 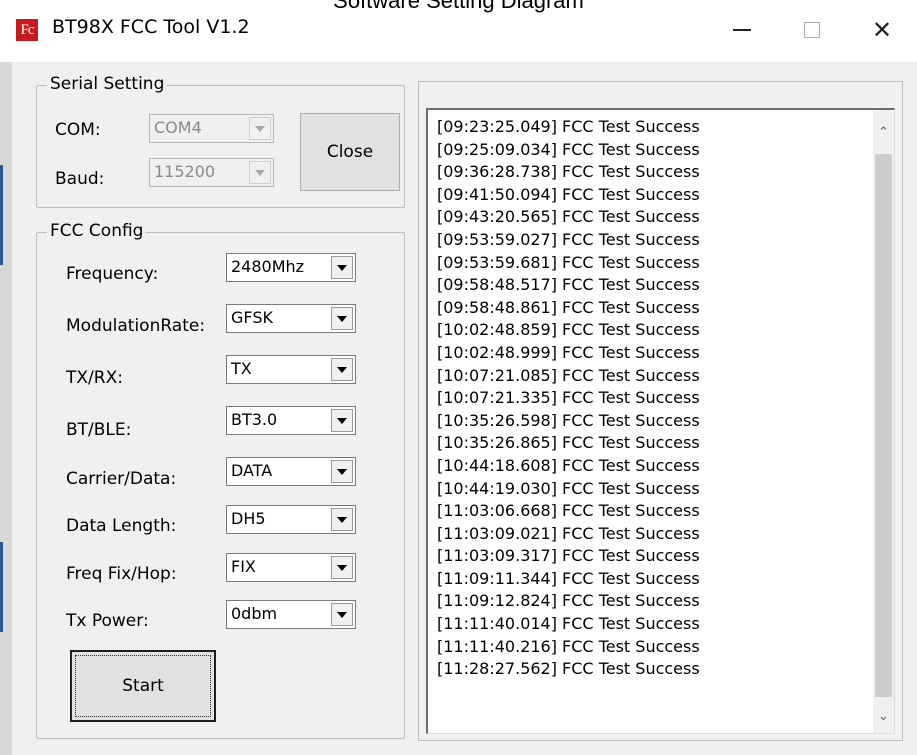 What do you see at coordinates (883, 132) in the screenshot?
I see `scroll-up-icon: ⌃` at bounding box center [883, 132].